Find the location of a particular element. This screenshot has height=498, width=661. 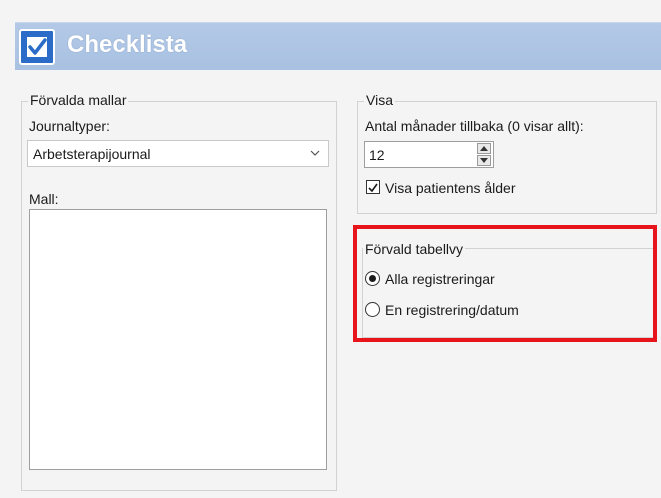

months-stepper: 12 is located at coordinates (429, 154).